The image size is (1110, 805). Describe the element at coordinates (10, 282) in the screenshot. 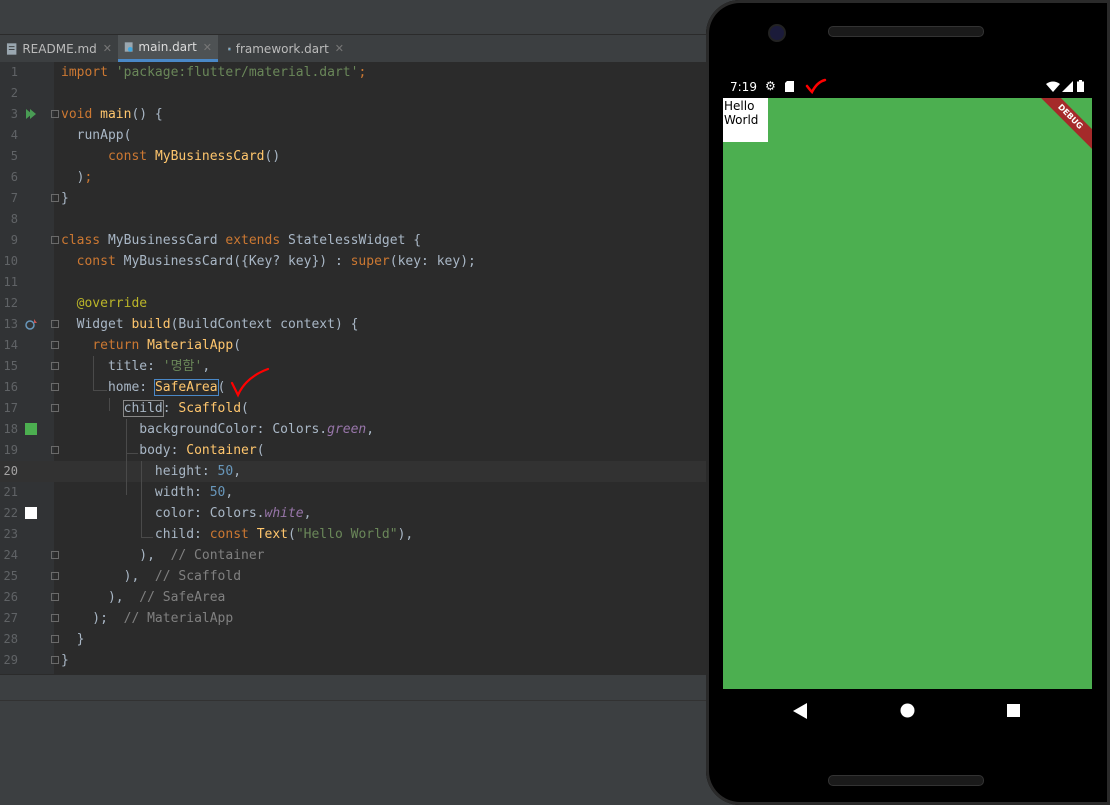

I see `line-number: 11` at that location.